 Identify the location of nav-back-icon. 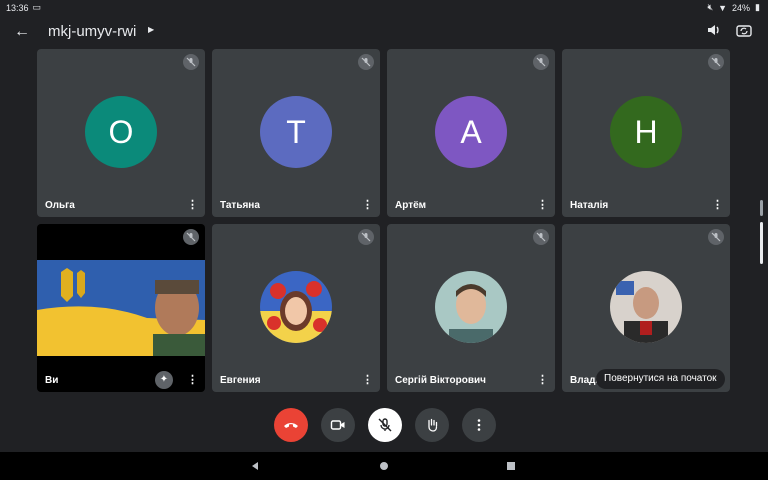
(255, 466).